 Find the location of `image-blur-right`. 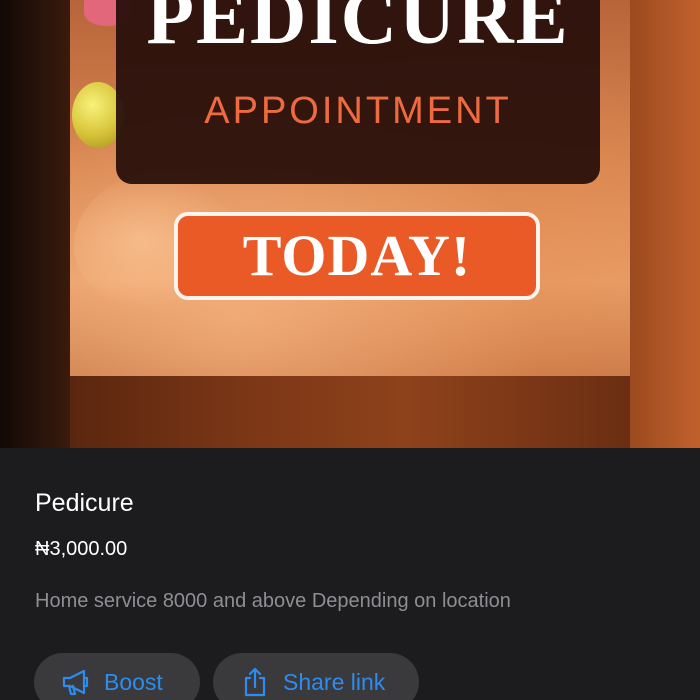

image-blur-right is located at coordinates (665, 224).